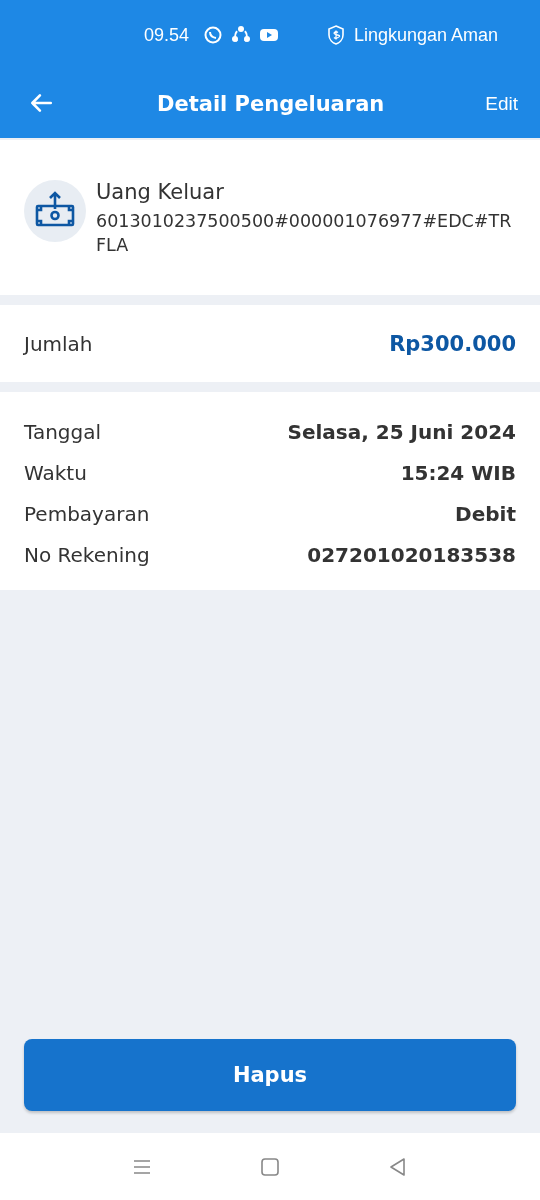  What do you see at coordinates (213, 35) in the screenshot?
I see `chat-bubble-icon` at bounding box center [213, 35].